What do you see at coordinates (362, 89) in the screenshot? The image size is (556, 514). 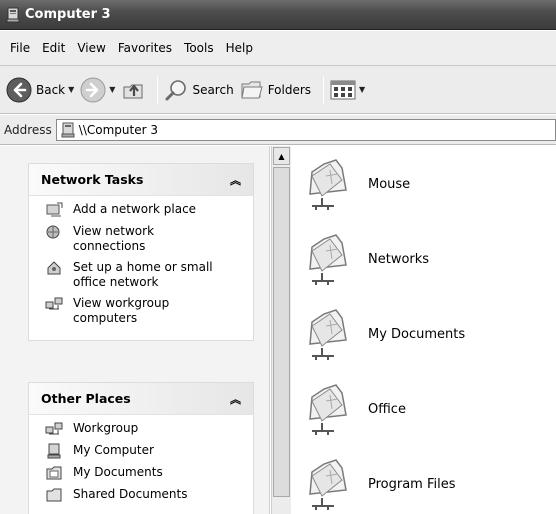 I see `views-dropdown-icon: ▼` at bounding box center [362, 89].